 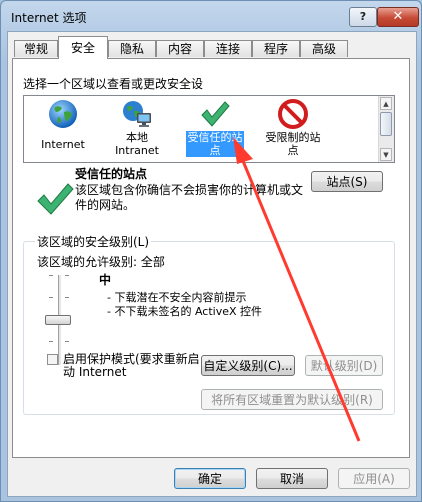 What do you see at coordinates (55, 199) in the screenshot?
I see `trusted-checkmark-icon` at bounding box center [55, 199].